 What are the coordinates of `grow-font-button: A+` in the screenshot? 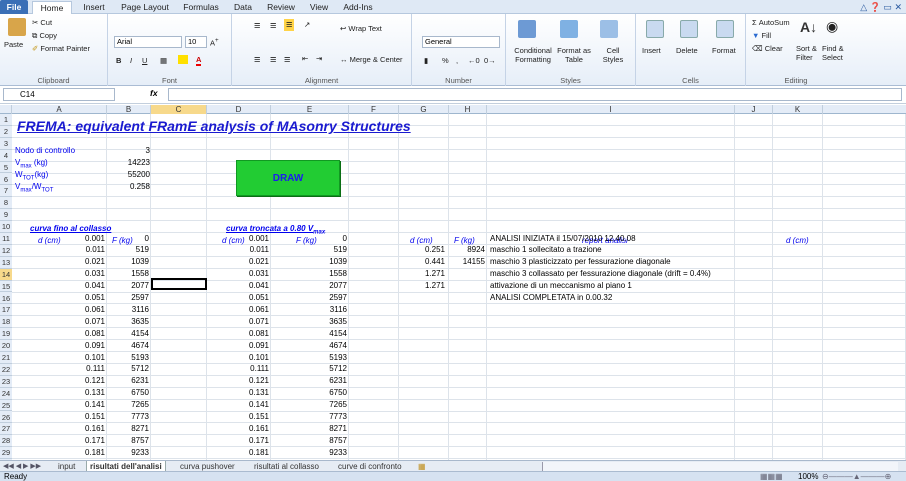 It's located at (214, 42).